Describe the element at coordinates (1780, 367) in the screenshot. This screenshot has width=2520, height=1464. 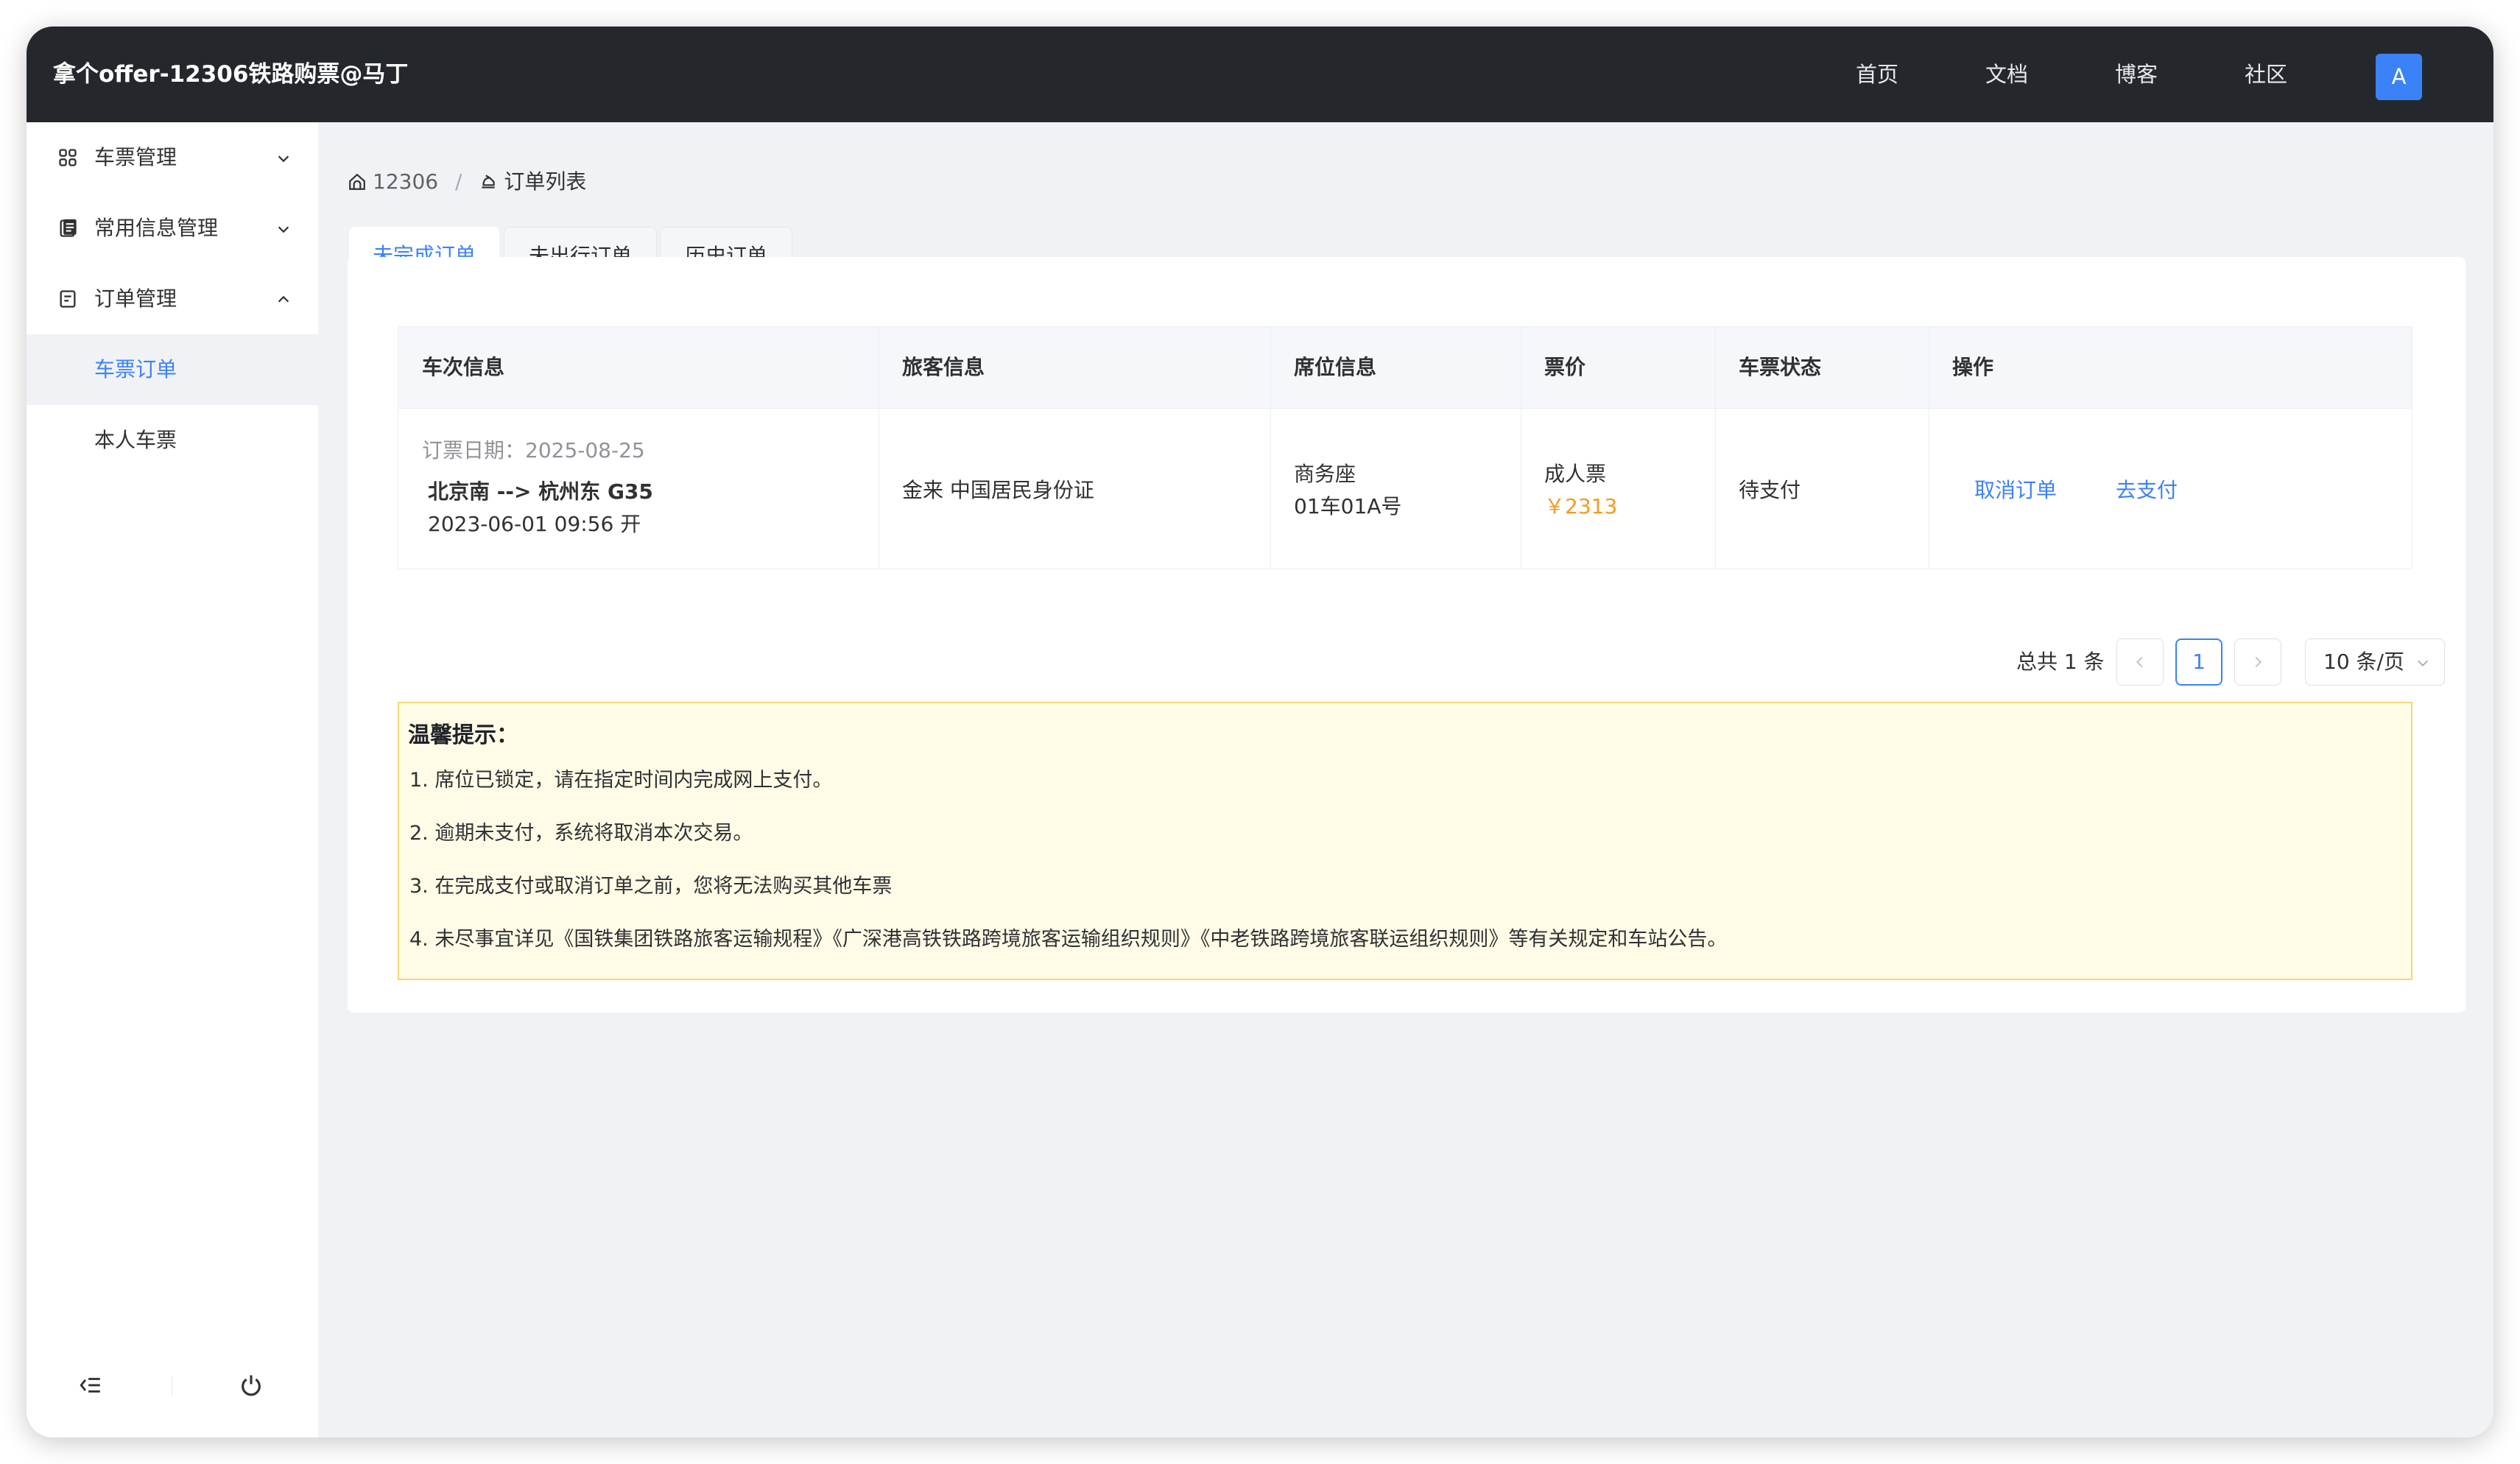
I see `column-header: 车票状态` at that location.